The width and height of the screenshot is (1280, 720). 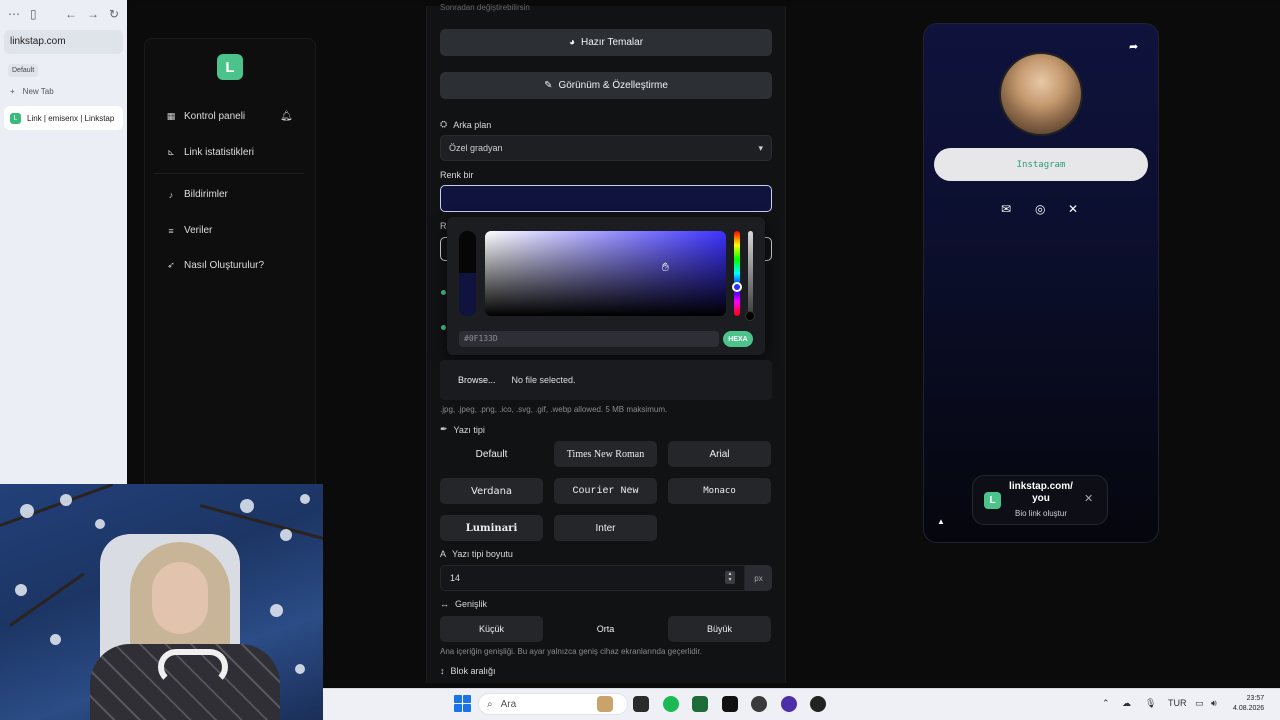 What do you see at coordinates (1133, 46) in the screenshot?
I see `share-icon: ➦` at bounding box center [1133, 46].